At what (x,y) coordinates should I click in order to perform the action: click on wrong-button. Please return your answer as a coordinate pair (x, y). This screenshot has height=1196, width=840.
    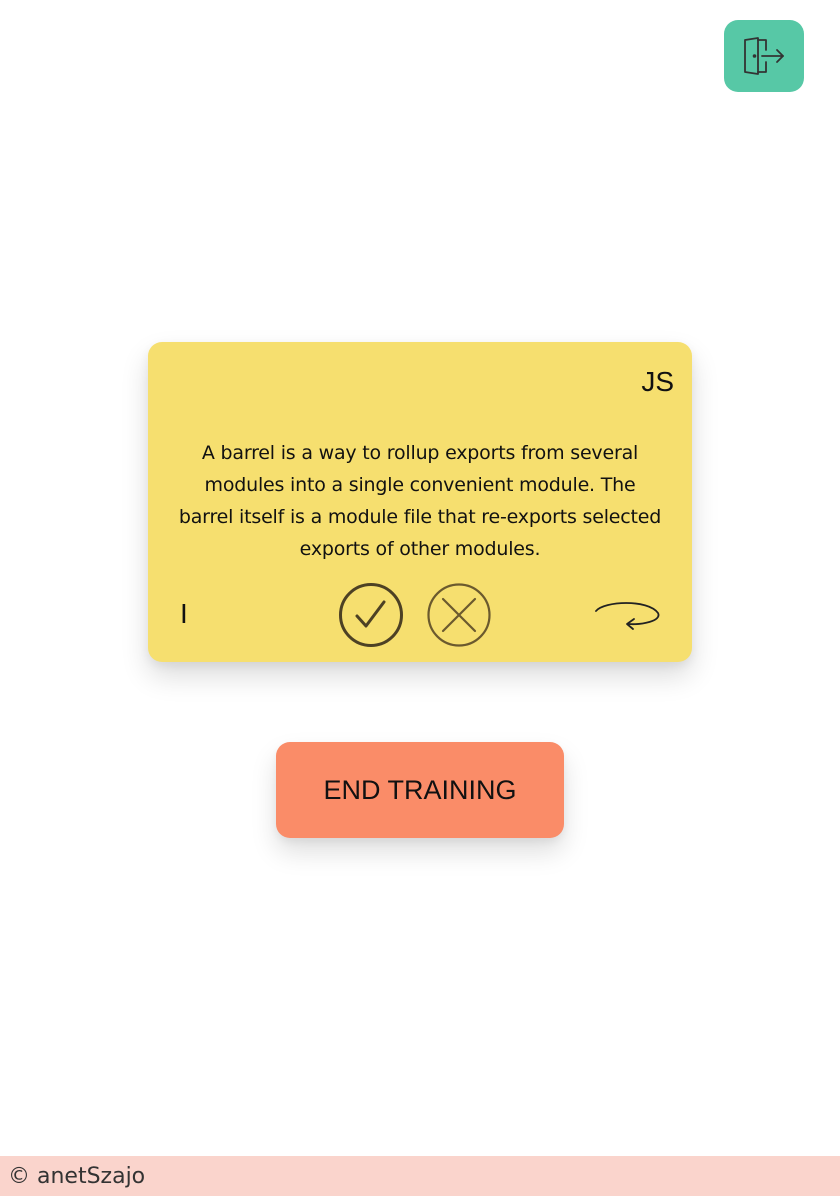
    Looking at the image, I should click on (459, 615).